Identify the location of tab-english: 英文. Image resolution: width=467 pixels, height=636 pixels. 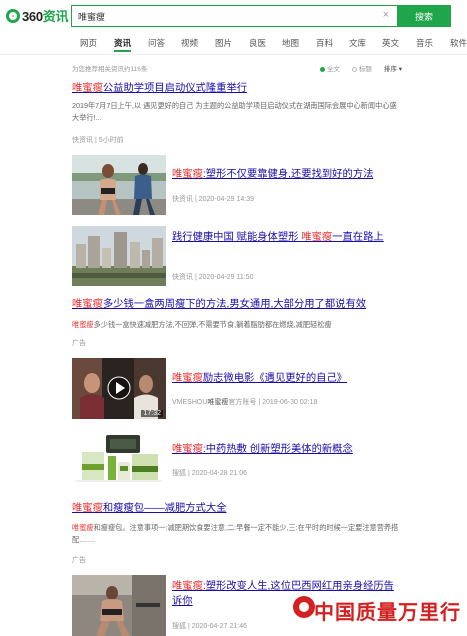
(390, 43).